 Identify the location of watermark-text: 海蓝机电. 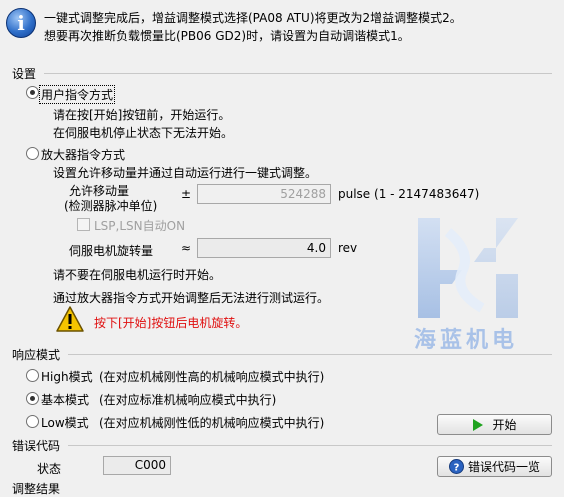
(466, 340).